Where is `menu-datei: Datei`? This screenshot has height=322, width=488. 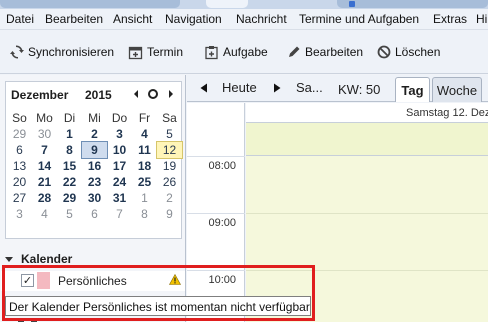
menu-datei: Datei is located at coordinates (20, 19).